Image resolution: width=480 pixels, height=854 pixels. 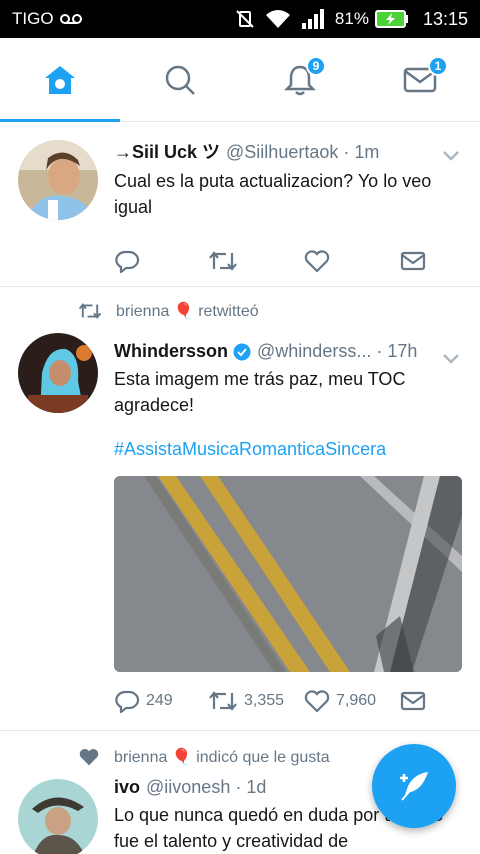 What do you see at coordinates (402, 351) in the screenshot?
I see `tweet-time: 17h` at bounding box center [402, 351].